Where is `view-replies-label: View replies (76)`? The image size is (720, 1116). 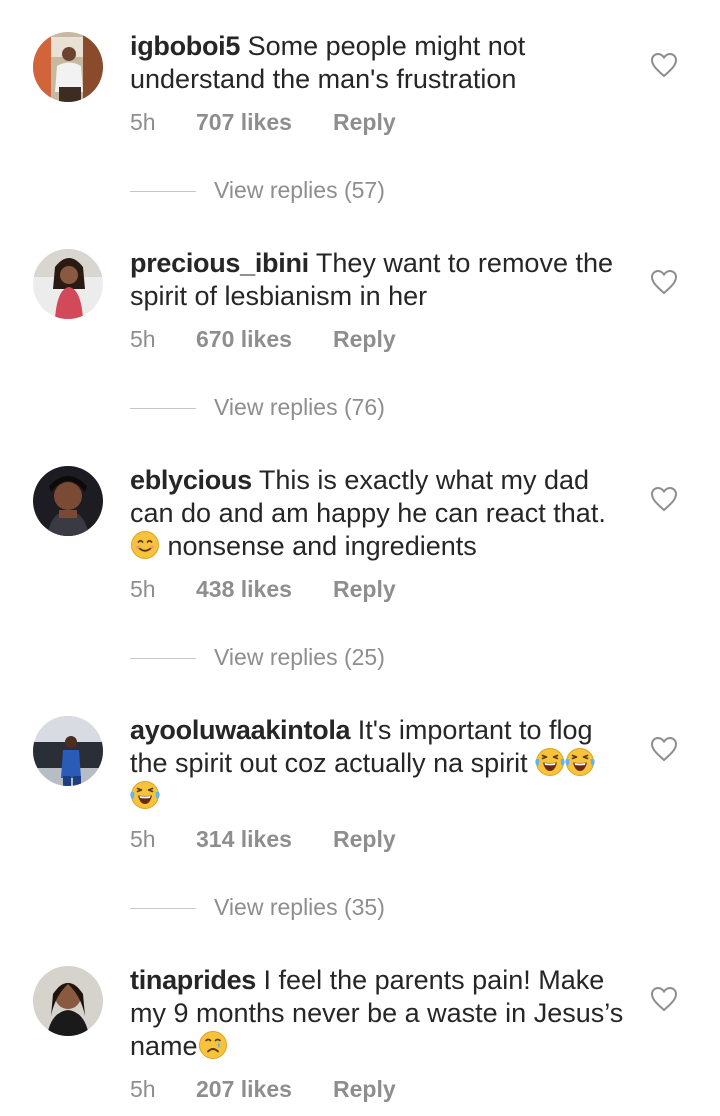
view-replies-label: View replies (76) is located at coordinates (299, 407).